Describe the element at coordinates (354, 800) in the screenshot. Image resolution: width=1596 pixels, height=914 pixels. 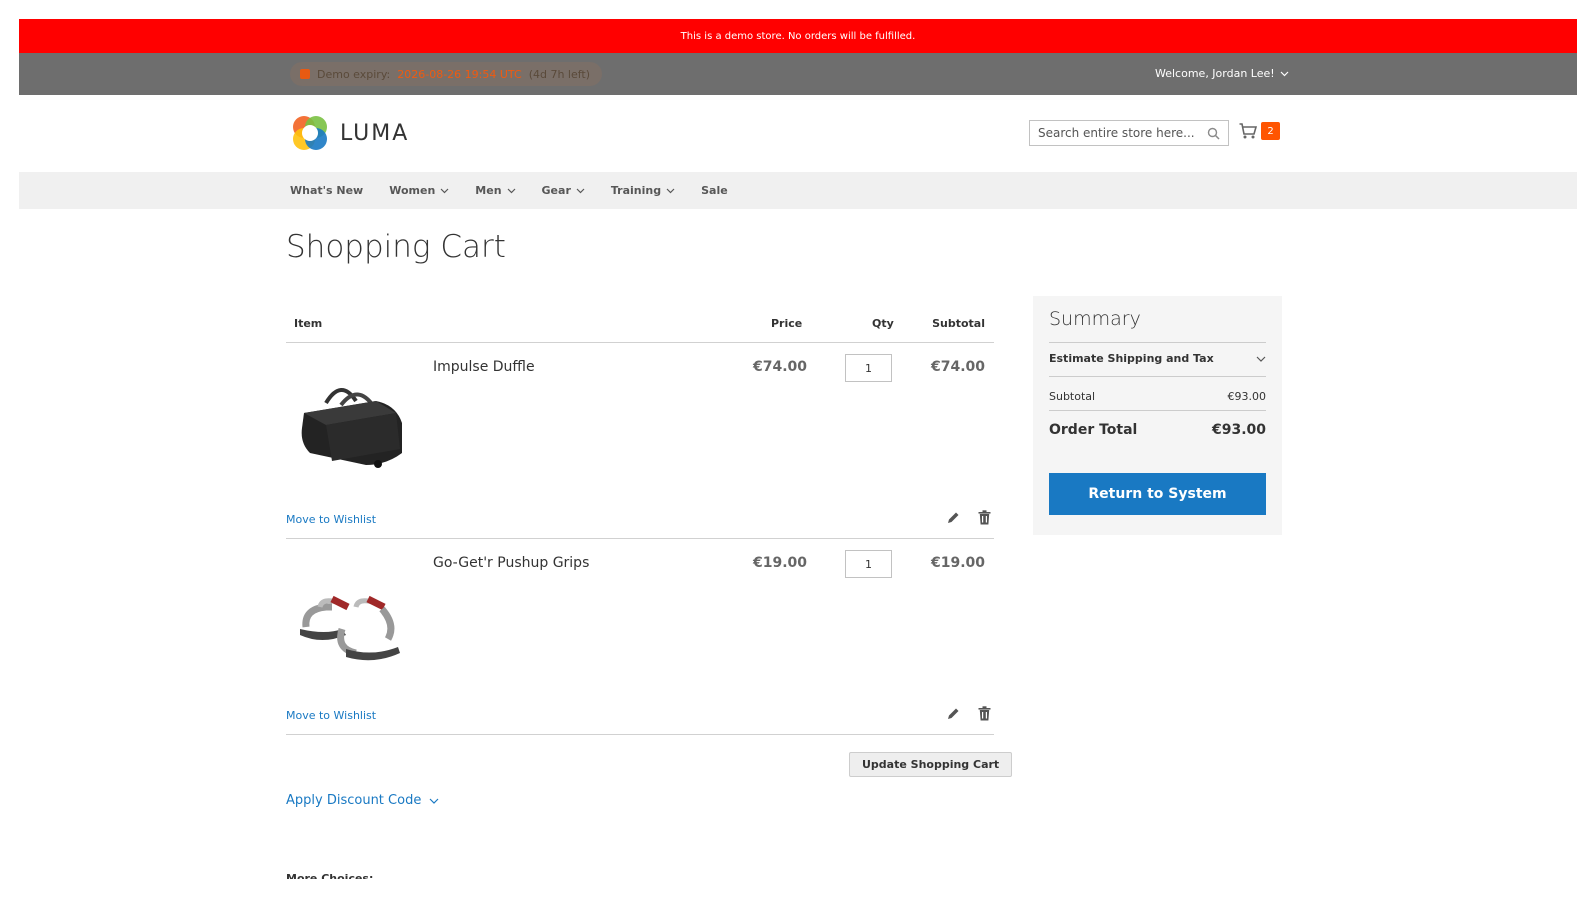
I see `discount-label: Apply Discount Code` at that location.